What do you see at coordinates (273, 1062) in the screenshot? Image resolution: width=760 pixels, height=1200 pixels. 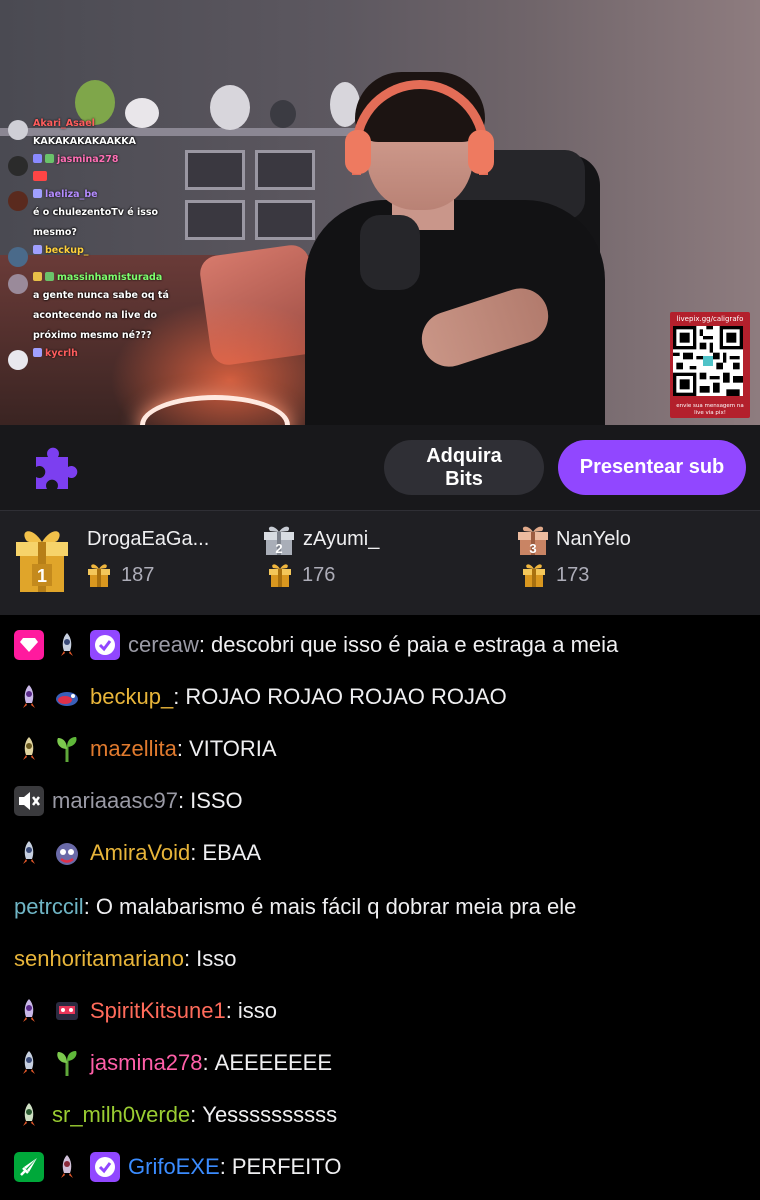 I see `chat-text: AEEEEEEE` at bounding box center [273, 1062].